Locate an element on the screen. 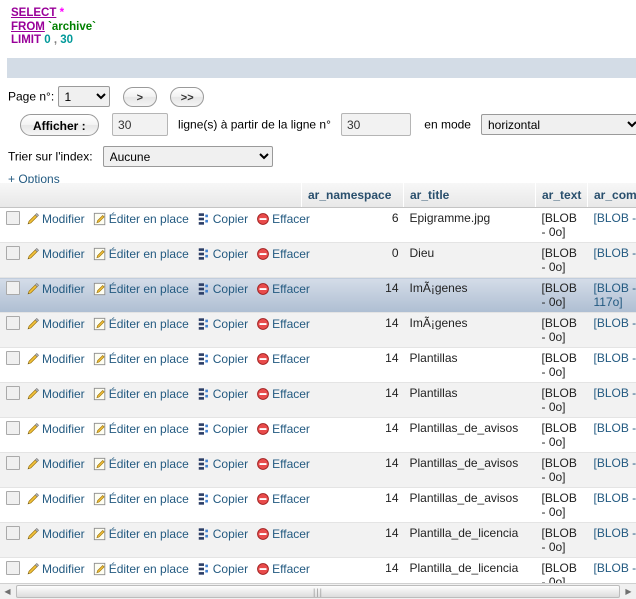 The width and height of the screenshot is (636, 599). horizontal-scrollbar: ◀ ||| ▶ is located at coordinates (318, 591).